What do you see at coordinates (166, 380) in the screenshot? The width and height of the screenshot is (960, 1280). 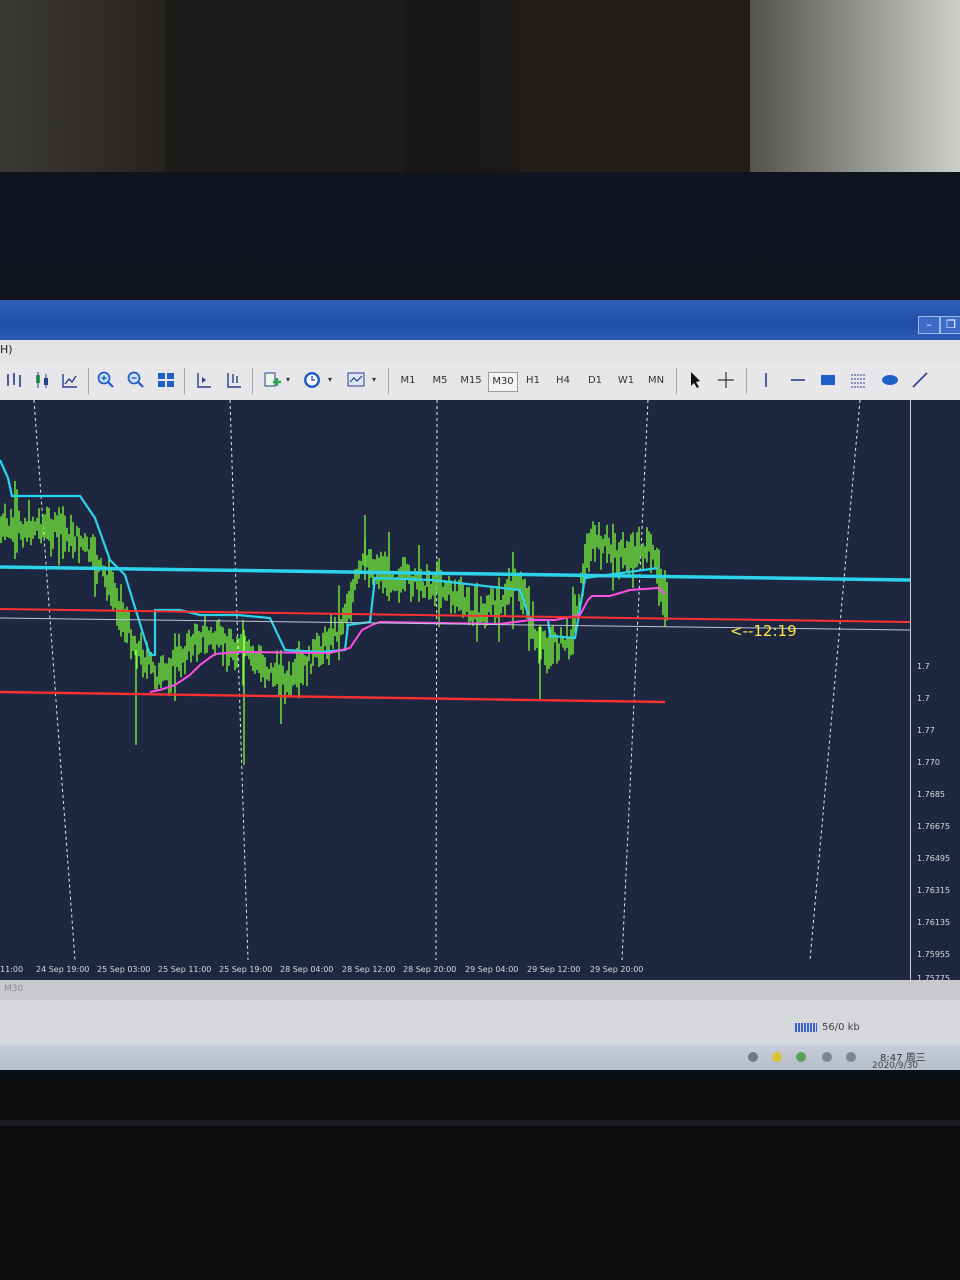 I see `tile-windows-icon` at bounding box center [166, 380].